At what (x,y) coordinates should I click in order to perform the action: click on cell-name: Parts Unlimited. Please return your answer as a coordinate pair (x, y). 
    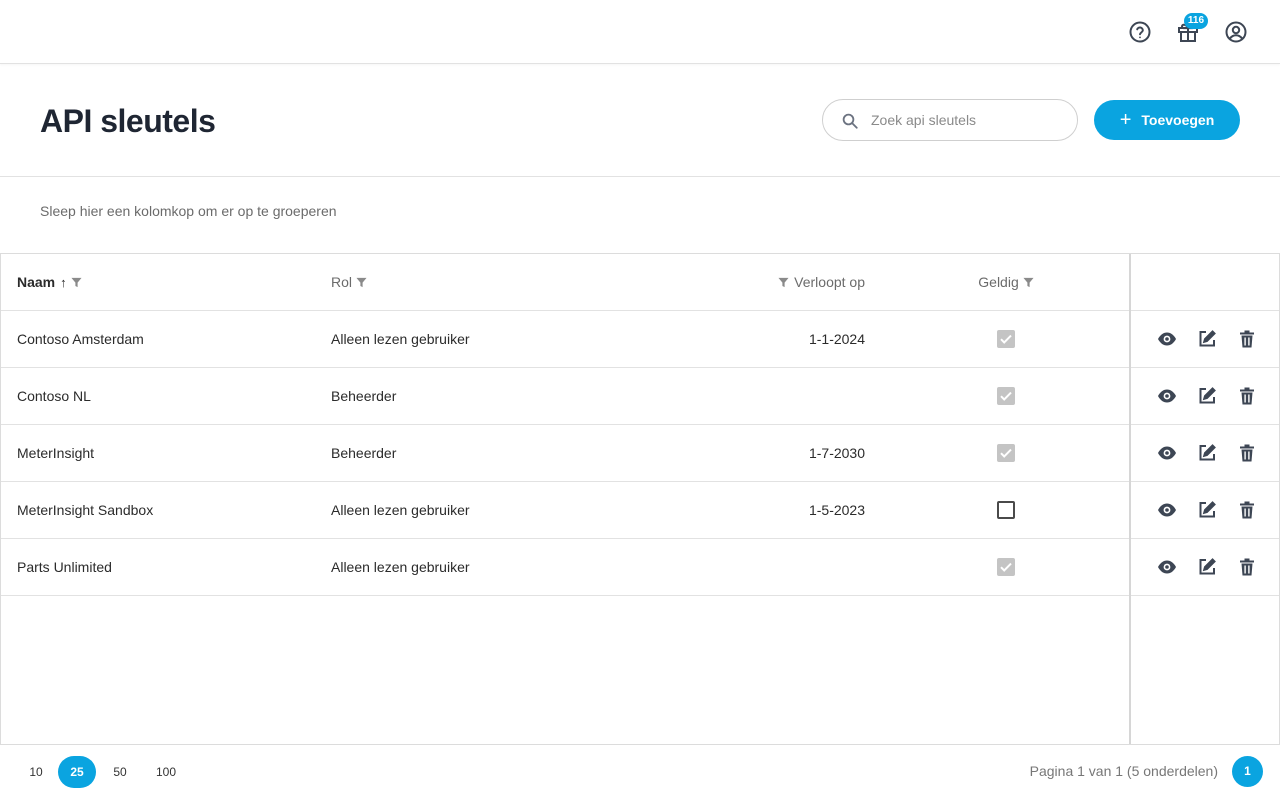
    Looking at the image, I should click on (64, 567).